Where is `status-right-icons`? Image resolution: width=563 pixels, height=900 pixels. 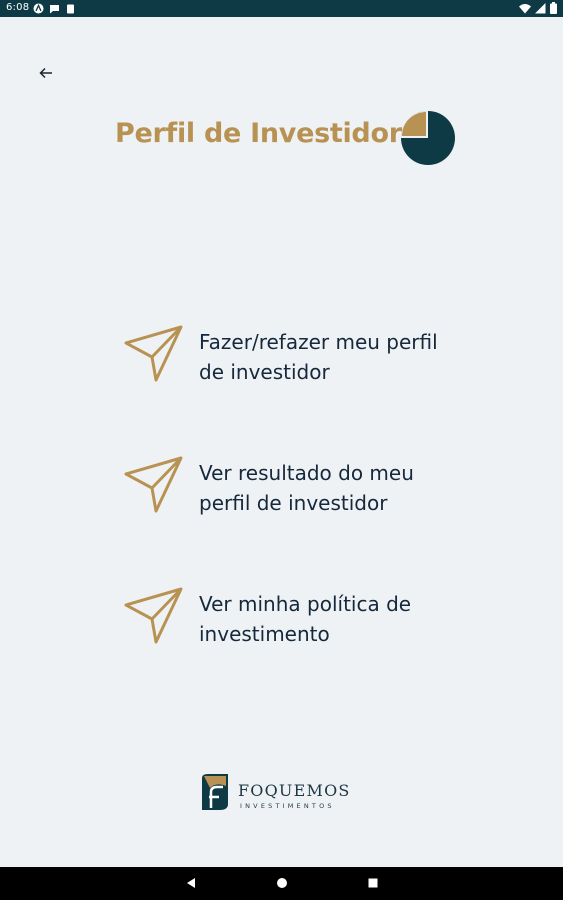 status-right-icons is located at coordinates (538, 8).